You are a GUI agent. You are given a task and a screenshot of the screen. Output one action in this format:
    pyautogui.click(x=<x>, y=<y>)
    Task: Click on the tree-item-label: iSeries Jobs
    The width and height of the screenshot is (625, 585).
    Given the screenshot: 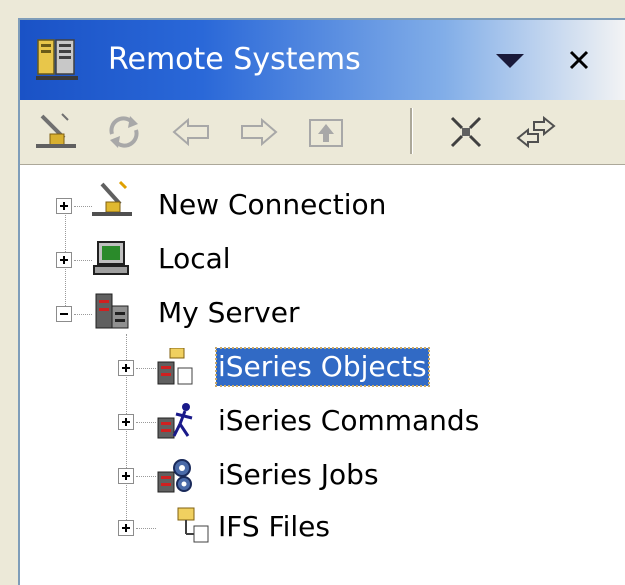 What is the action you would take?
    pyautogui.click(x=298, y=474)
    